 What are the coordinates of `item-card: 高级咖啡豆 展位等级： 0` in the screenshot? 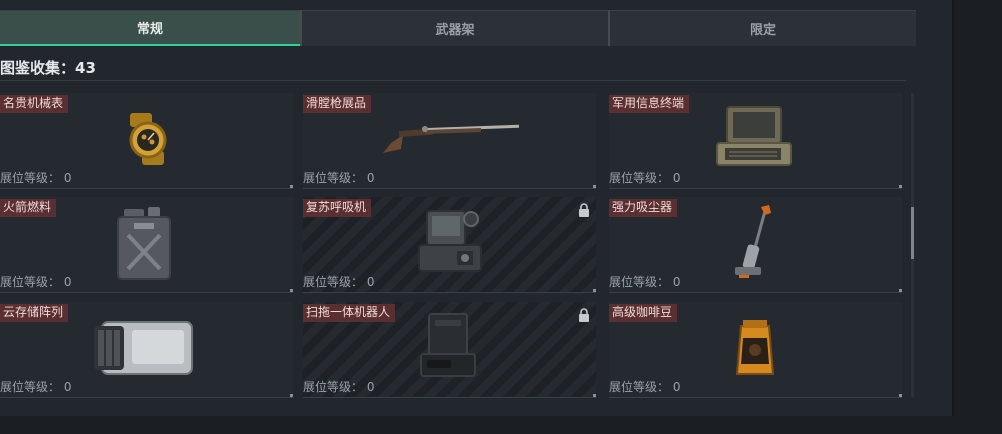 It's located at (755, 350).